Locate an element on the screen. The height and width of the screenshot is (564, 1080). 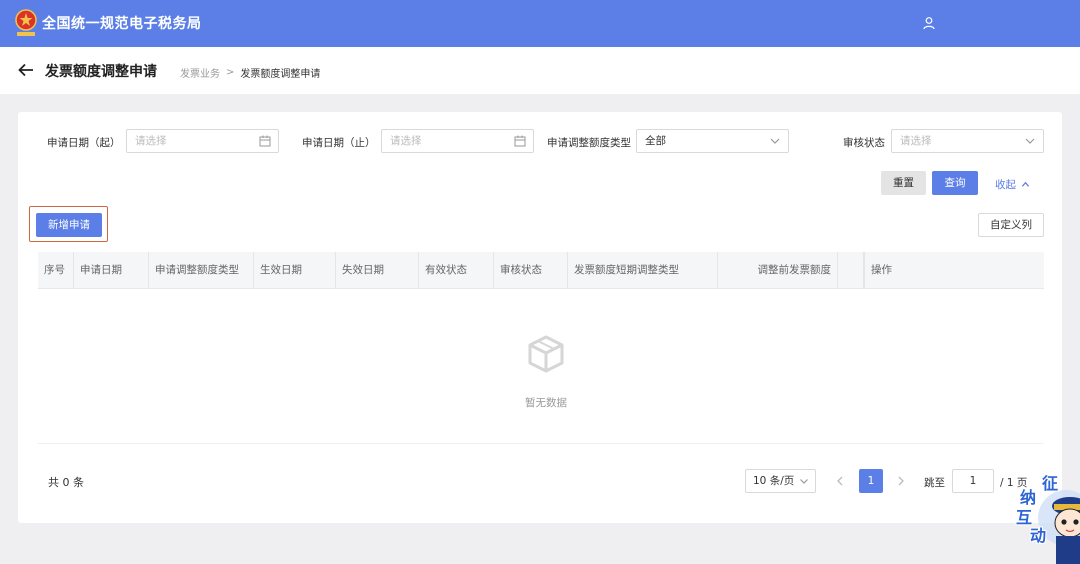
column-header-pre-quota: 调整前发票额度 is located at coordinates (778, 270).